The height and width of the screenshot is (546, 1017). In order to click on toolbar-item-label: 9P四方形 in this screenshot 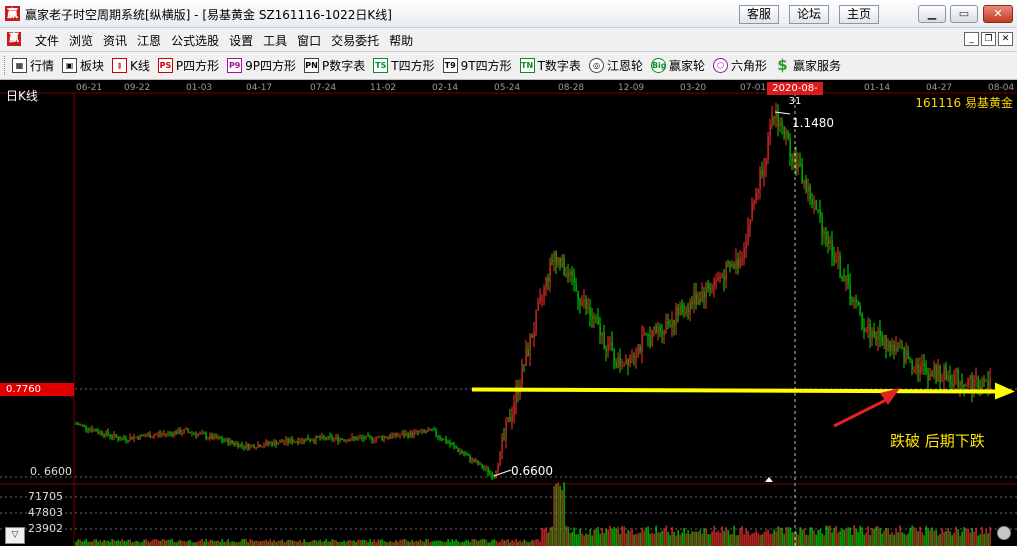, I will do `click(271, 66)`.